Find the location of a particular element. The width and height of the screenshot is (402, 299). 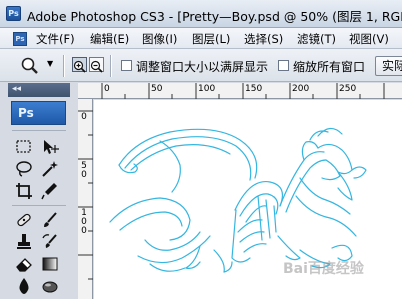

resize-windows-checkbox is located at coordinates (126, 65).